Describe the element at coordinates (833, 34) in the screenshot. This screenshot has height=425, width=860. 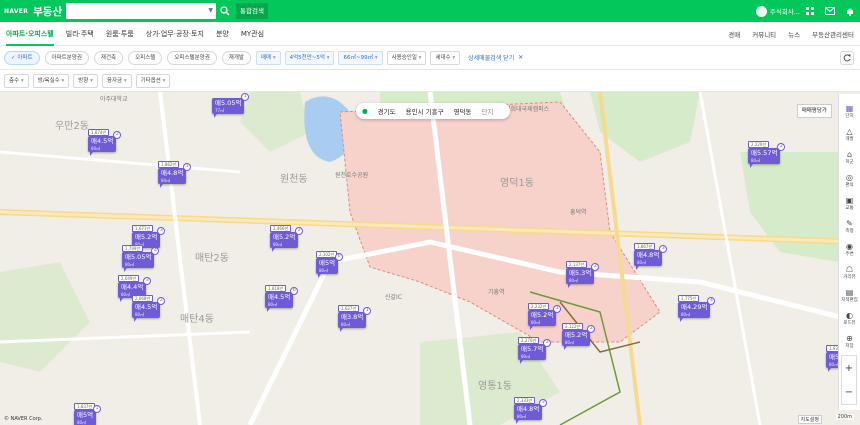
I see `link-management-center: 부동산관리센터` at that location.